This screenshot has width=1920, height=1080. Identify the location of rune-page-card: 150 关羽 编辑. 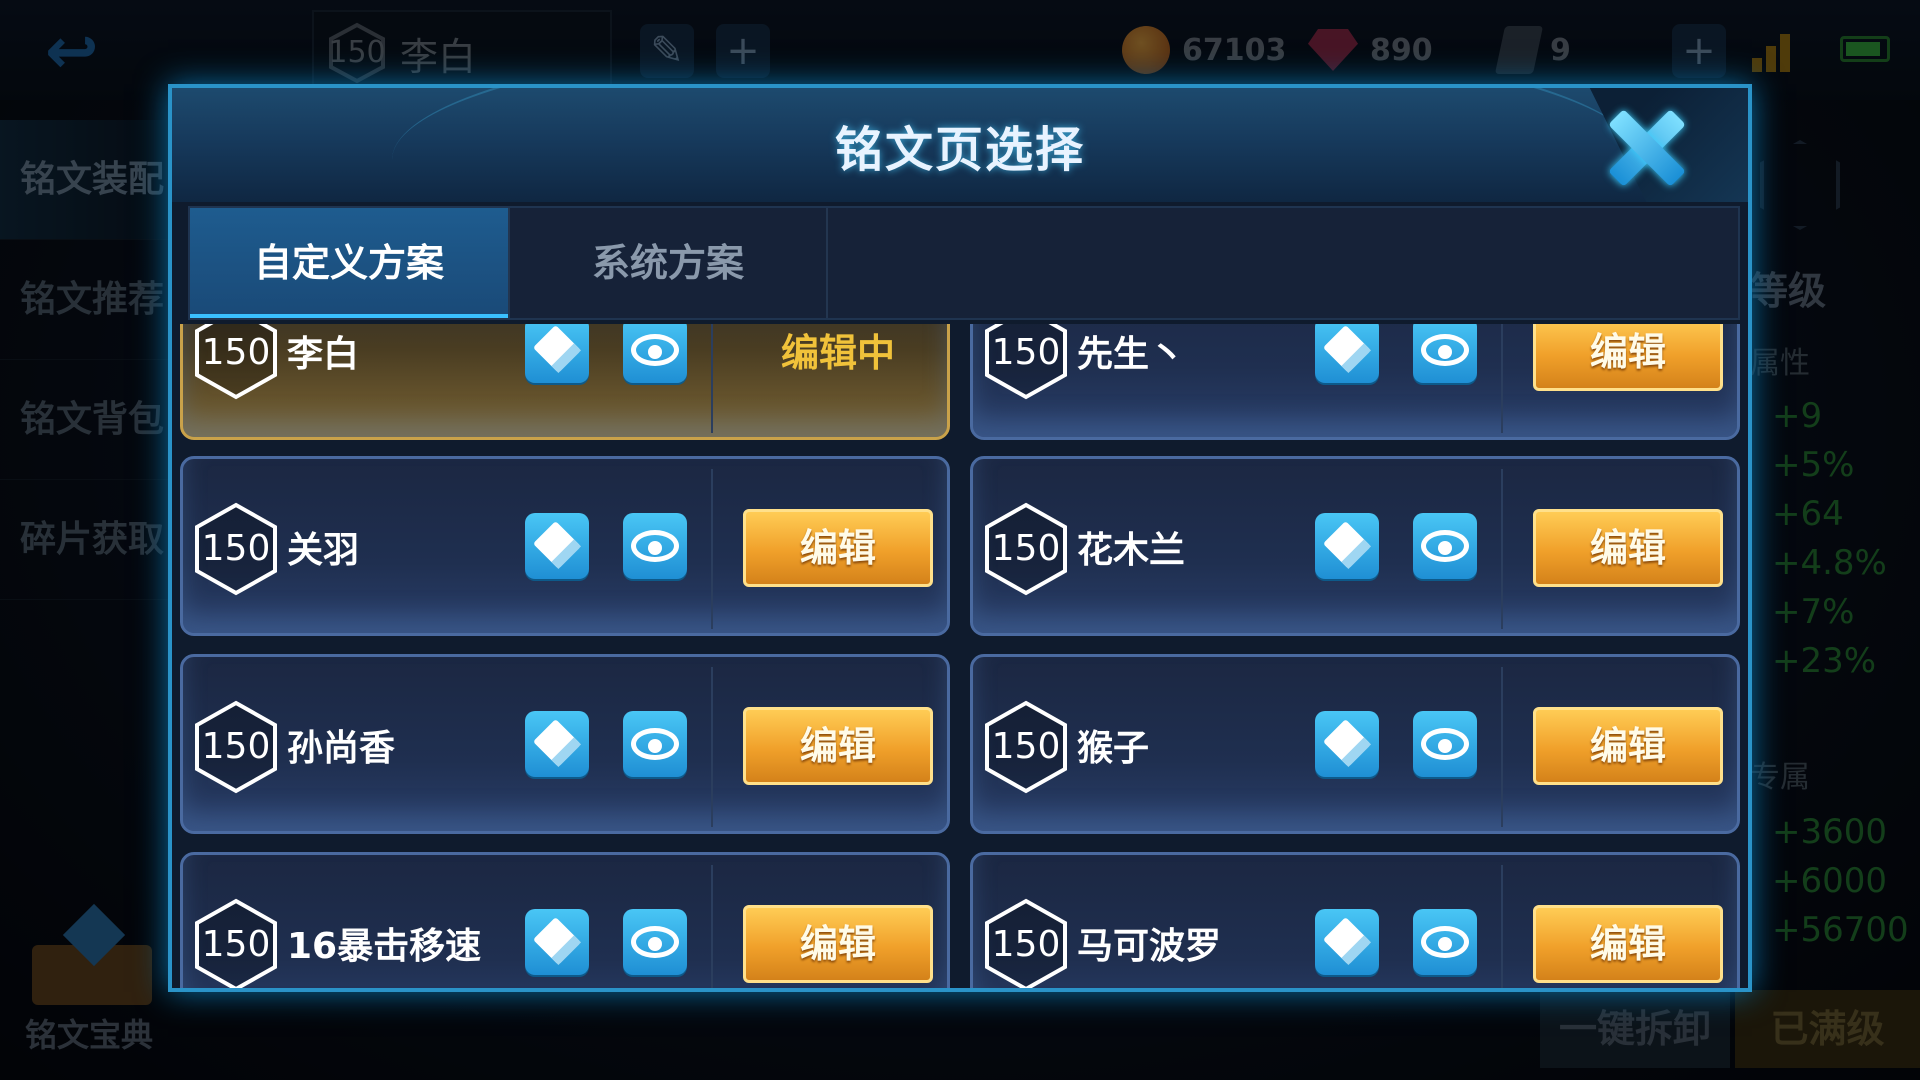
(565, 546).